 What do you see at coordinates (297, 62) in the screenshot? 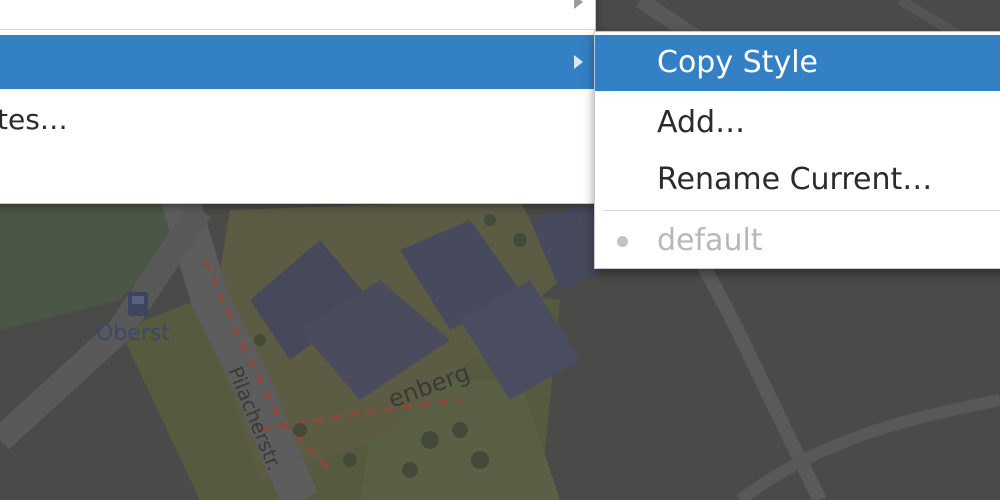
I see `menu-item-styles` at bounding box center [297, 62].